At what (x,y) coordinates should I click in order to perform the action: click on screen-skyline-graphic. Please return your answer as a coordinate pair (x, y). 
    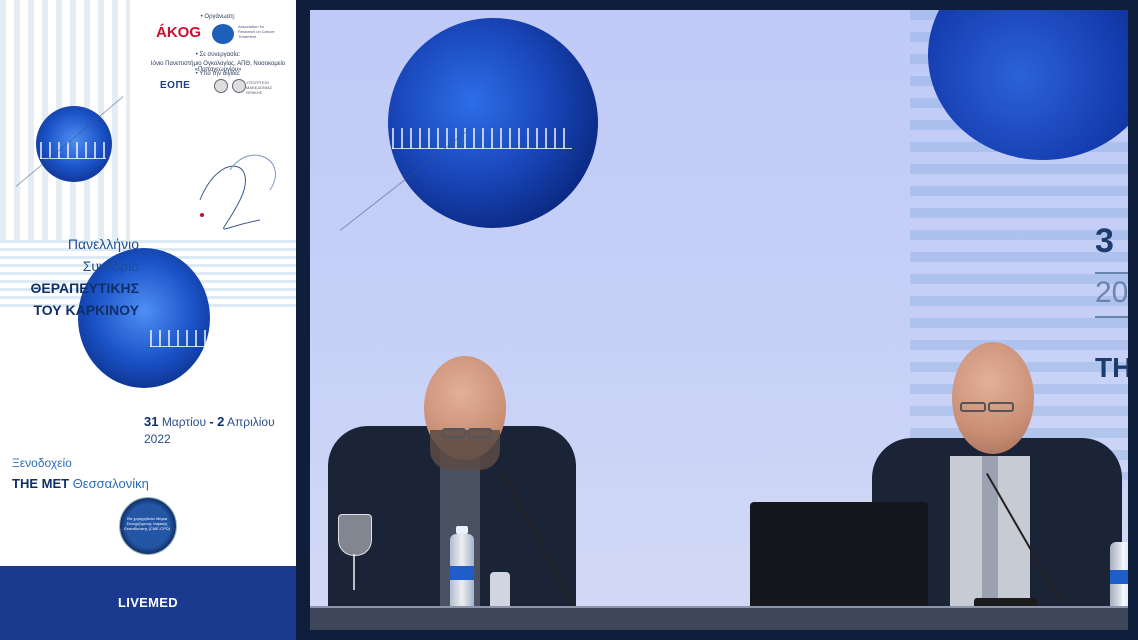
    Looking at the image, I should click on (482, 138).